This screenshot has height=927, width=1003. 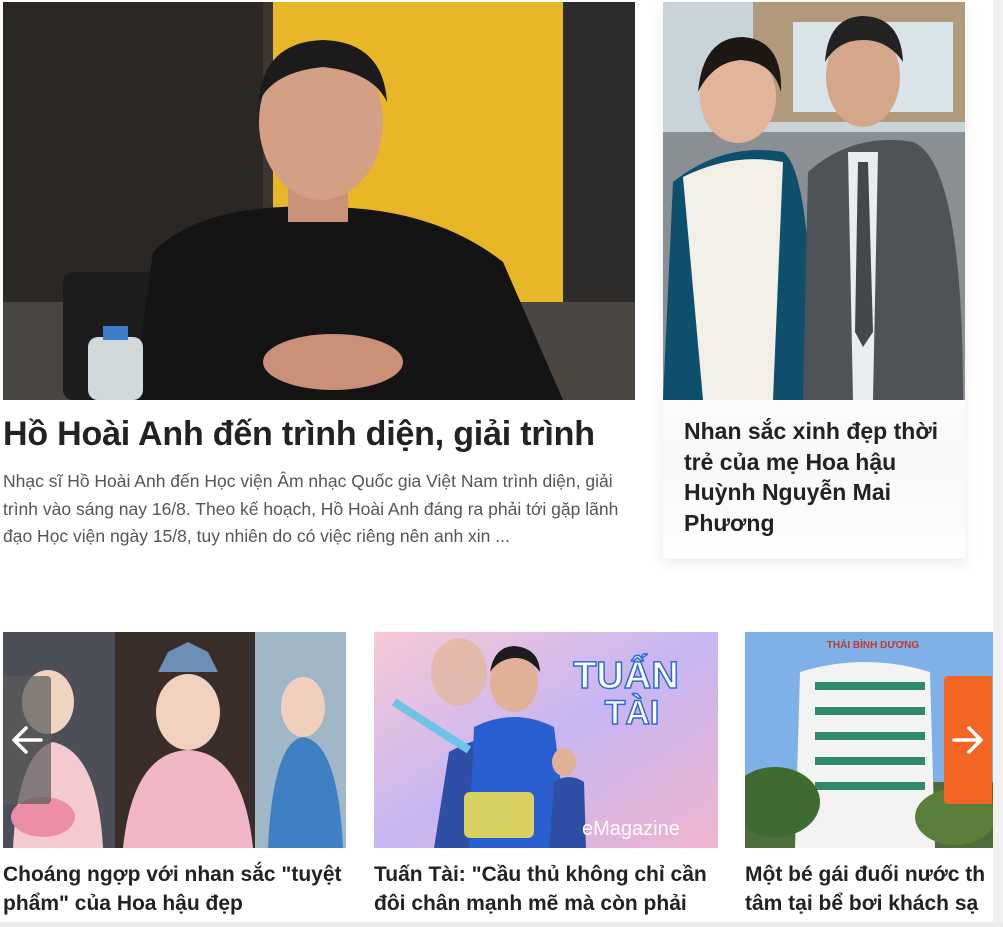 I want to click on thumb2-emag-label: eMagazine, so click(x=631, y=829).